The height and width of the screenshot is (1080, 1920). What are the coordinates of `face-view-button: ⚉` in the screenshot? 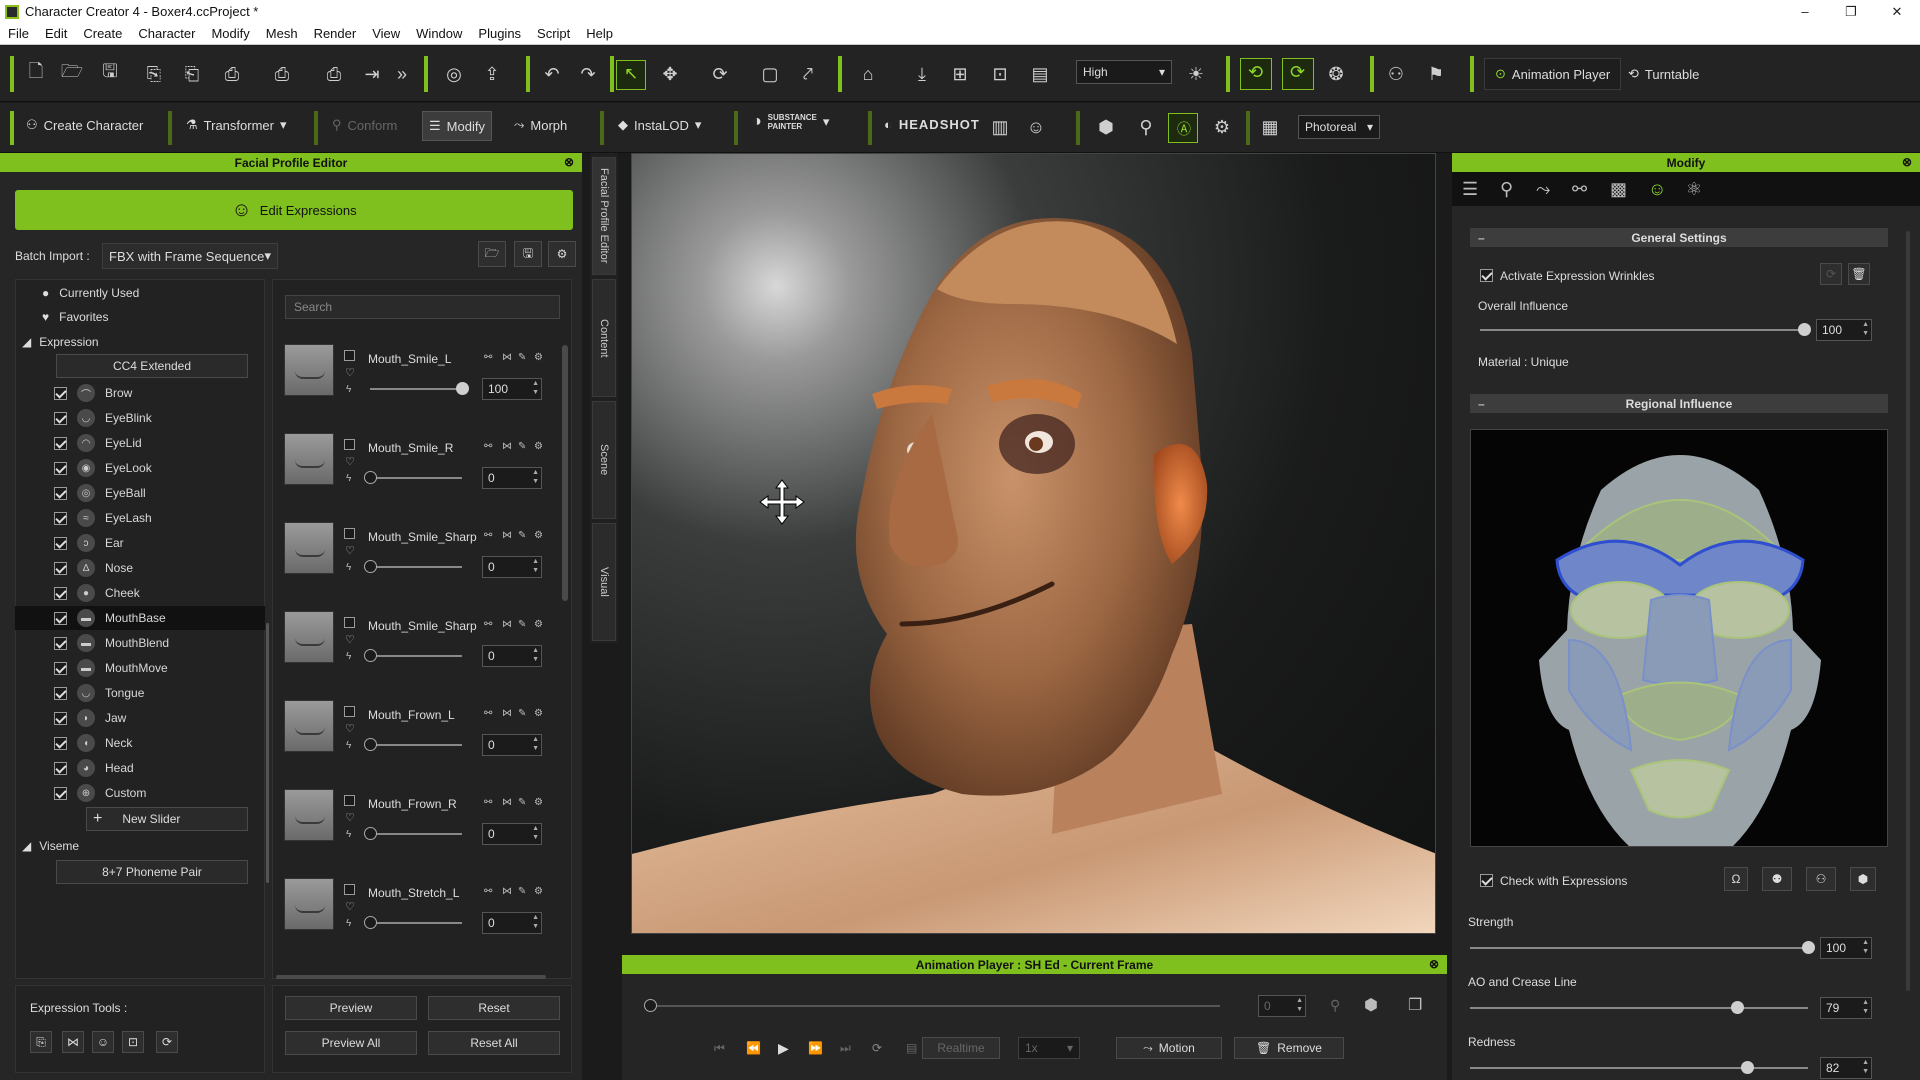 It's located at (1777, 879).